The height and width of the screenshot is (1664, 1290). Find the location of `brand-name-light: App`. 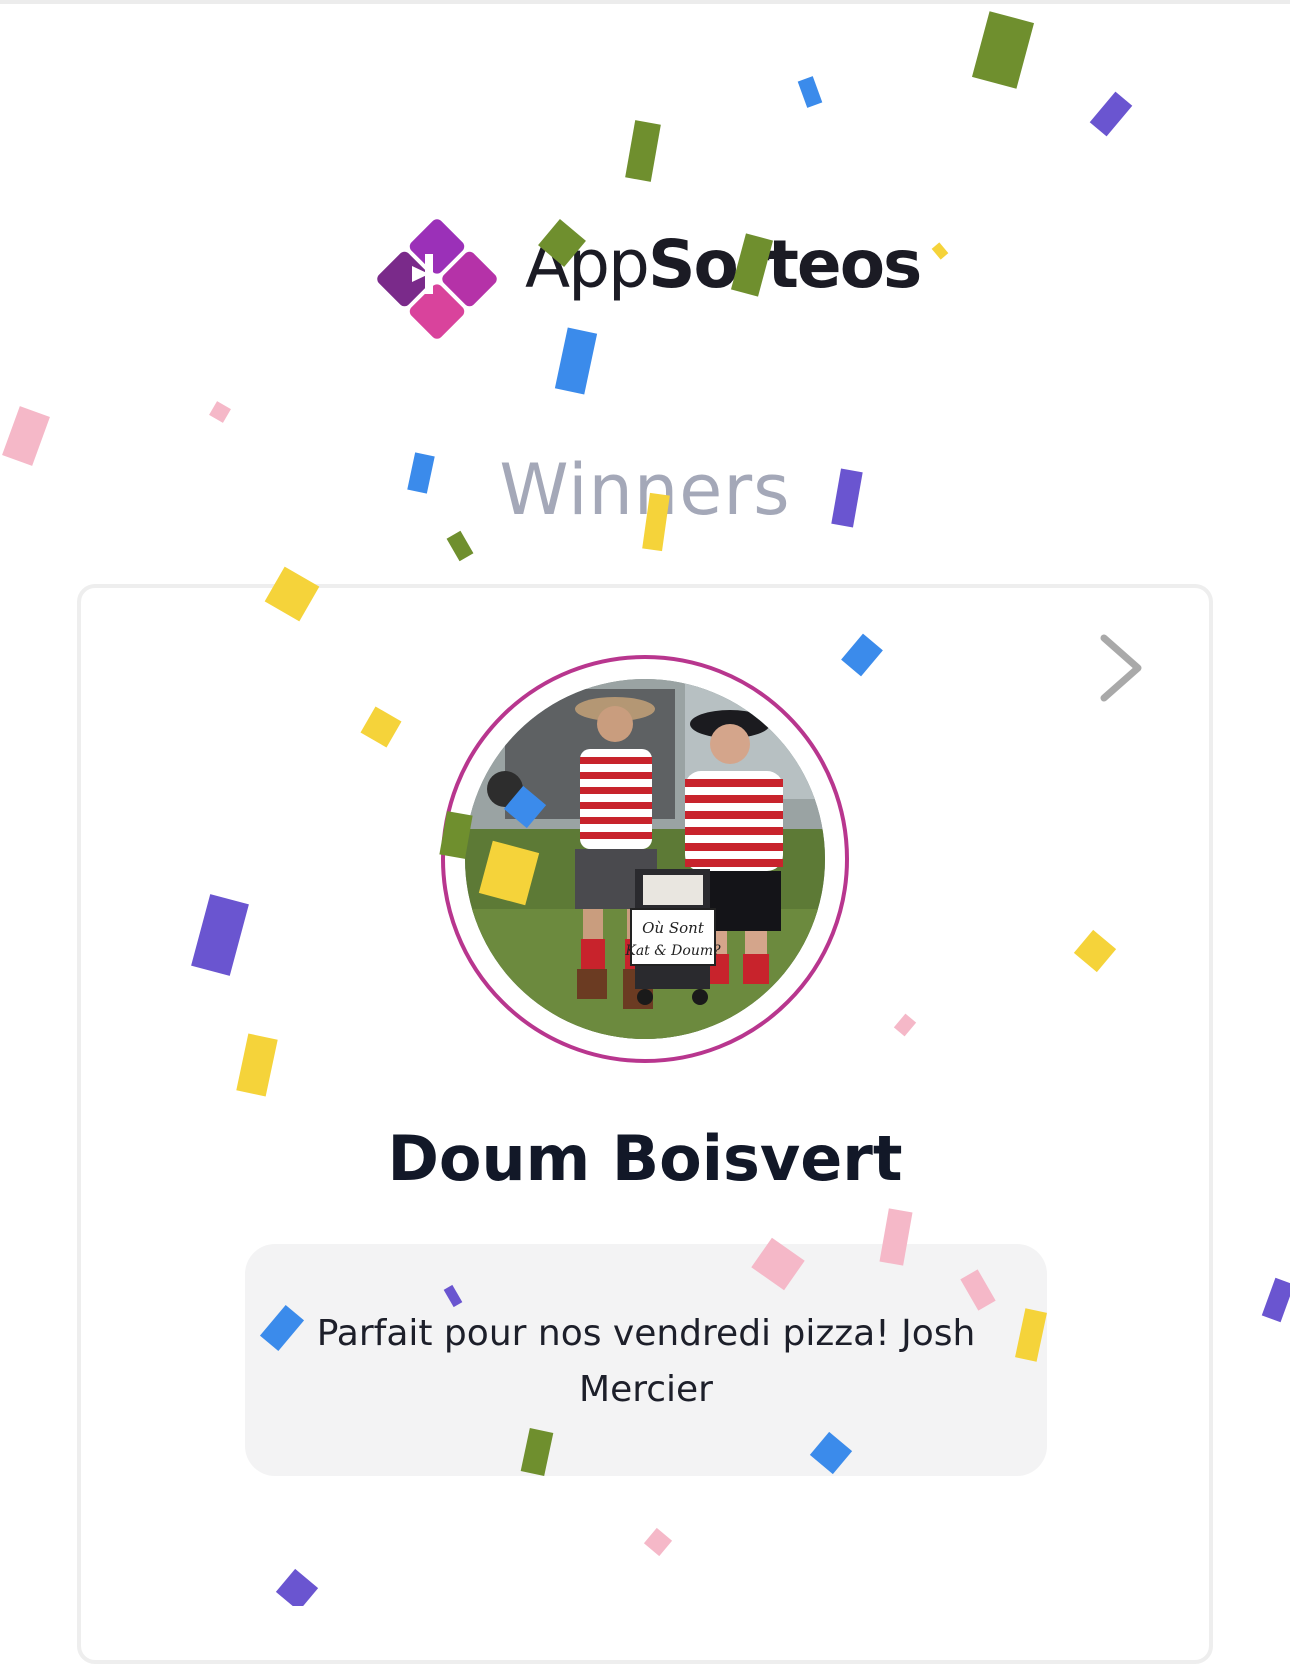

brand-name-light: App is located at coordinates (587, 264).